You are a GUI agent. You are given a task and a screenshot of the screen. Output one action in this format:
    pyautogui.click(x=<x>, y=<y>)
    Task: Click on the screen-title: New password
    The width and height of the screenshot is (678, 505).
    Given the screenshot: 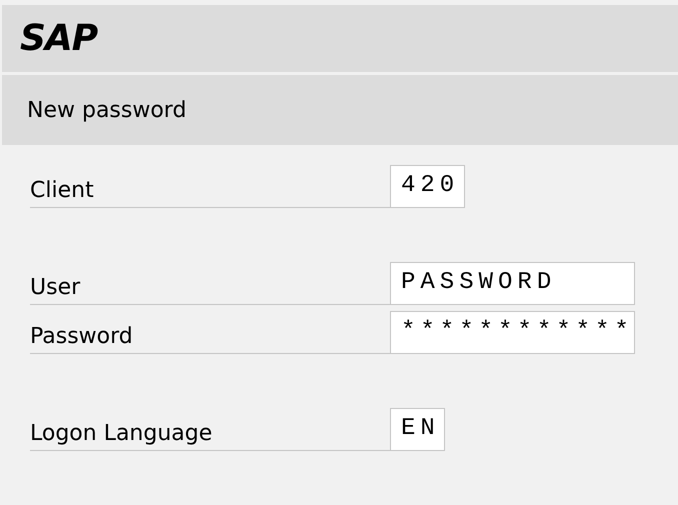 What is the action you would take?
    pyautogui.click(x=106, y=110)
    